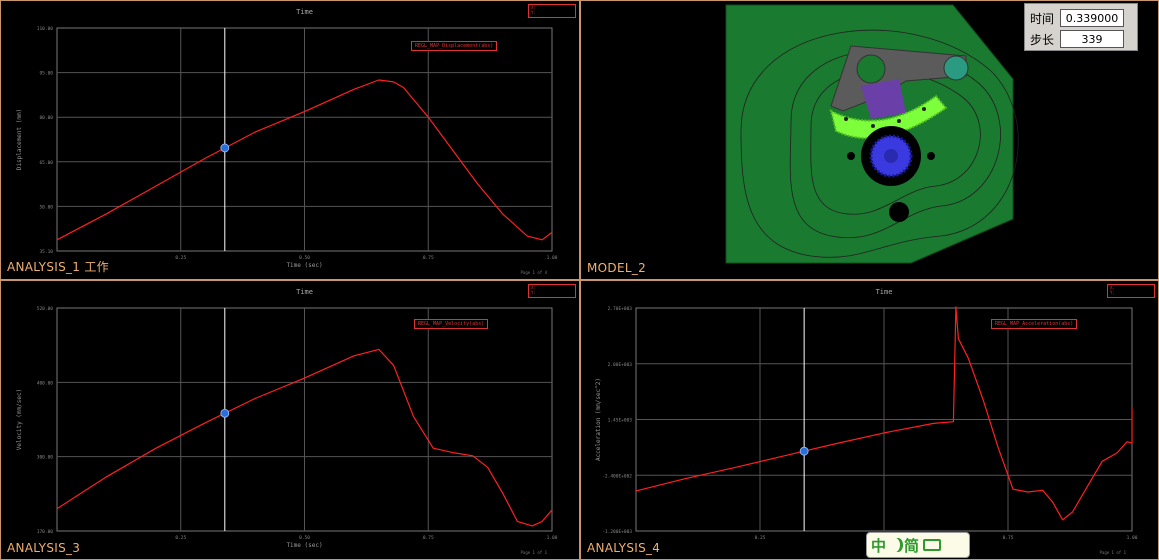  I want to click on y-axis-label: Displacement (mm), so click(19, 139).